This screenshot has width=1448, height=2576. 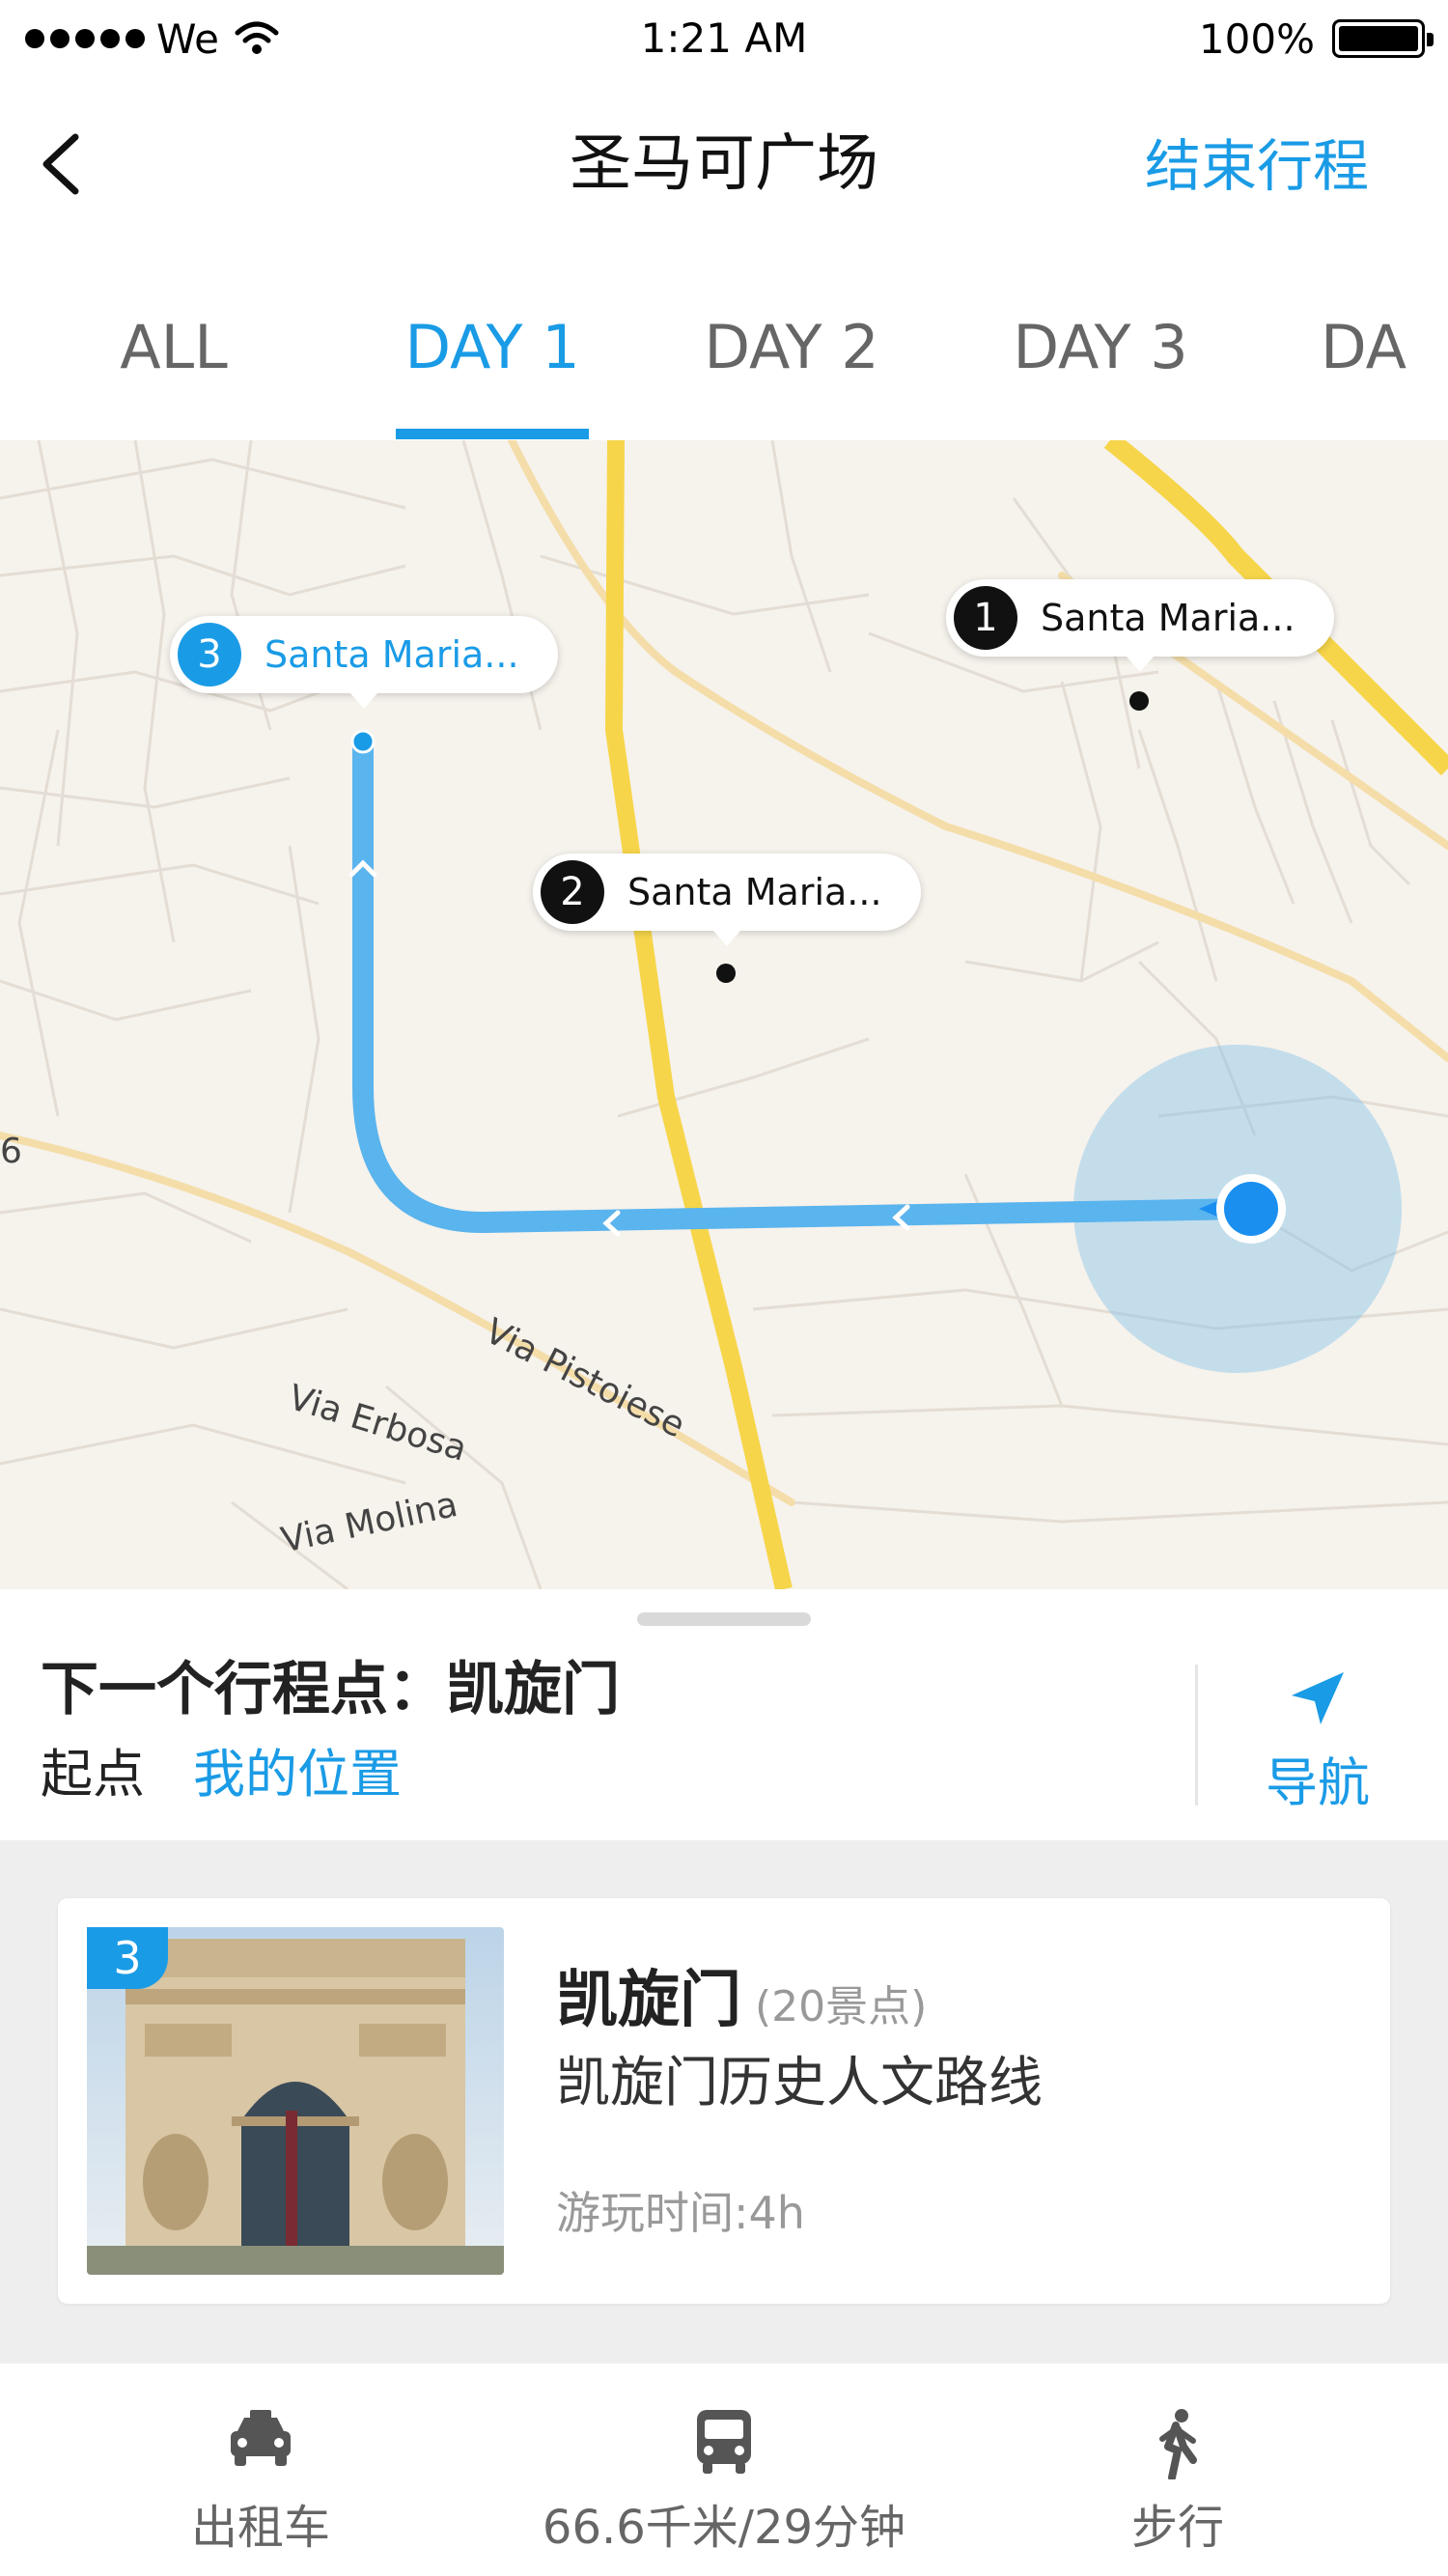 What do you see at coordinates (1318, 1783) in the screenshot?
I see `navigate-label: 导航` at bounding box center [1318, 1783].